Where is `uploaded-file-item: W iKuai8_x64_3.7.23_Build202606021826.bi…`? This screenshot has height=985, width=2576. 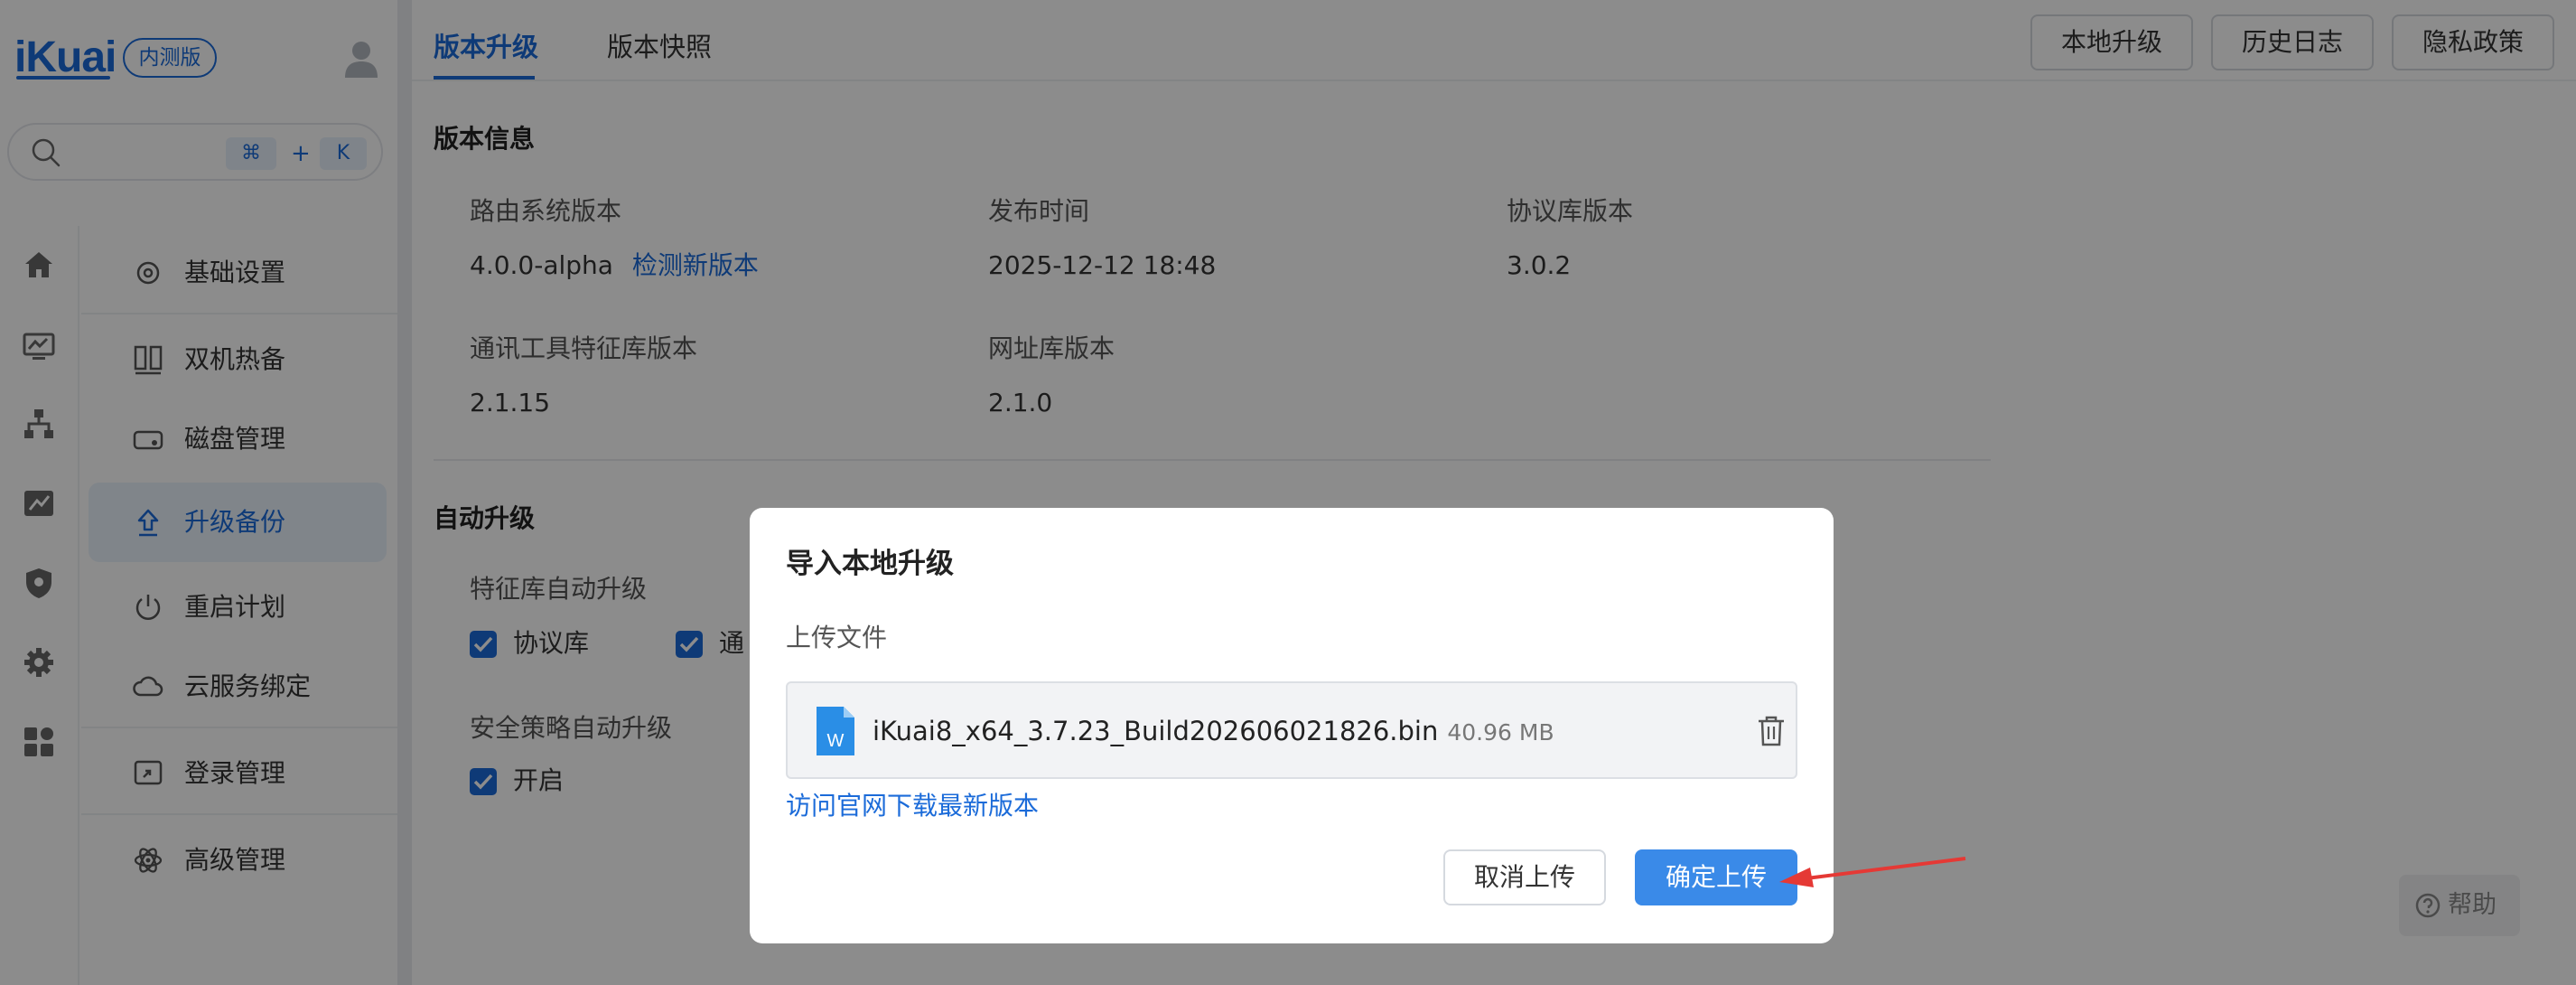 uploaded-file-item: W iKuai8_x64_3.7.23_Build202606021826.bi… is located at coordinates (1291, 730).